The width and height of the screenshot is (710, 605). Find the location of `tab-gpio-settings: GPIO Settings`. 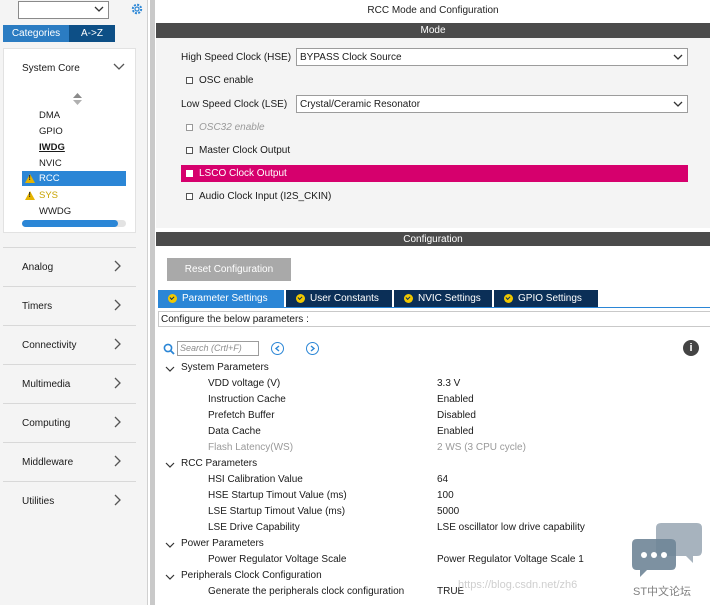

tab-gpio-settings: GPIO Settings is located at coordinates (546, 298).